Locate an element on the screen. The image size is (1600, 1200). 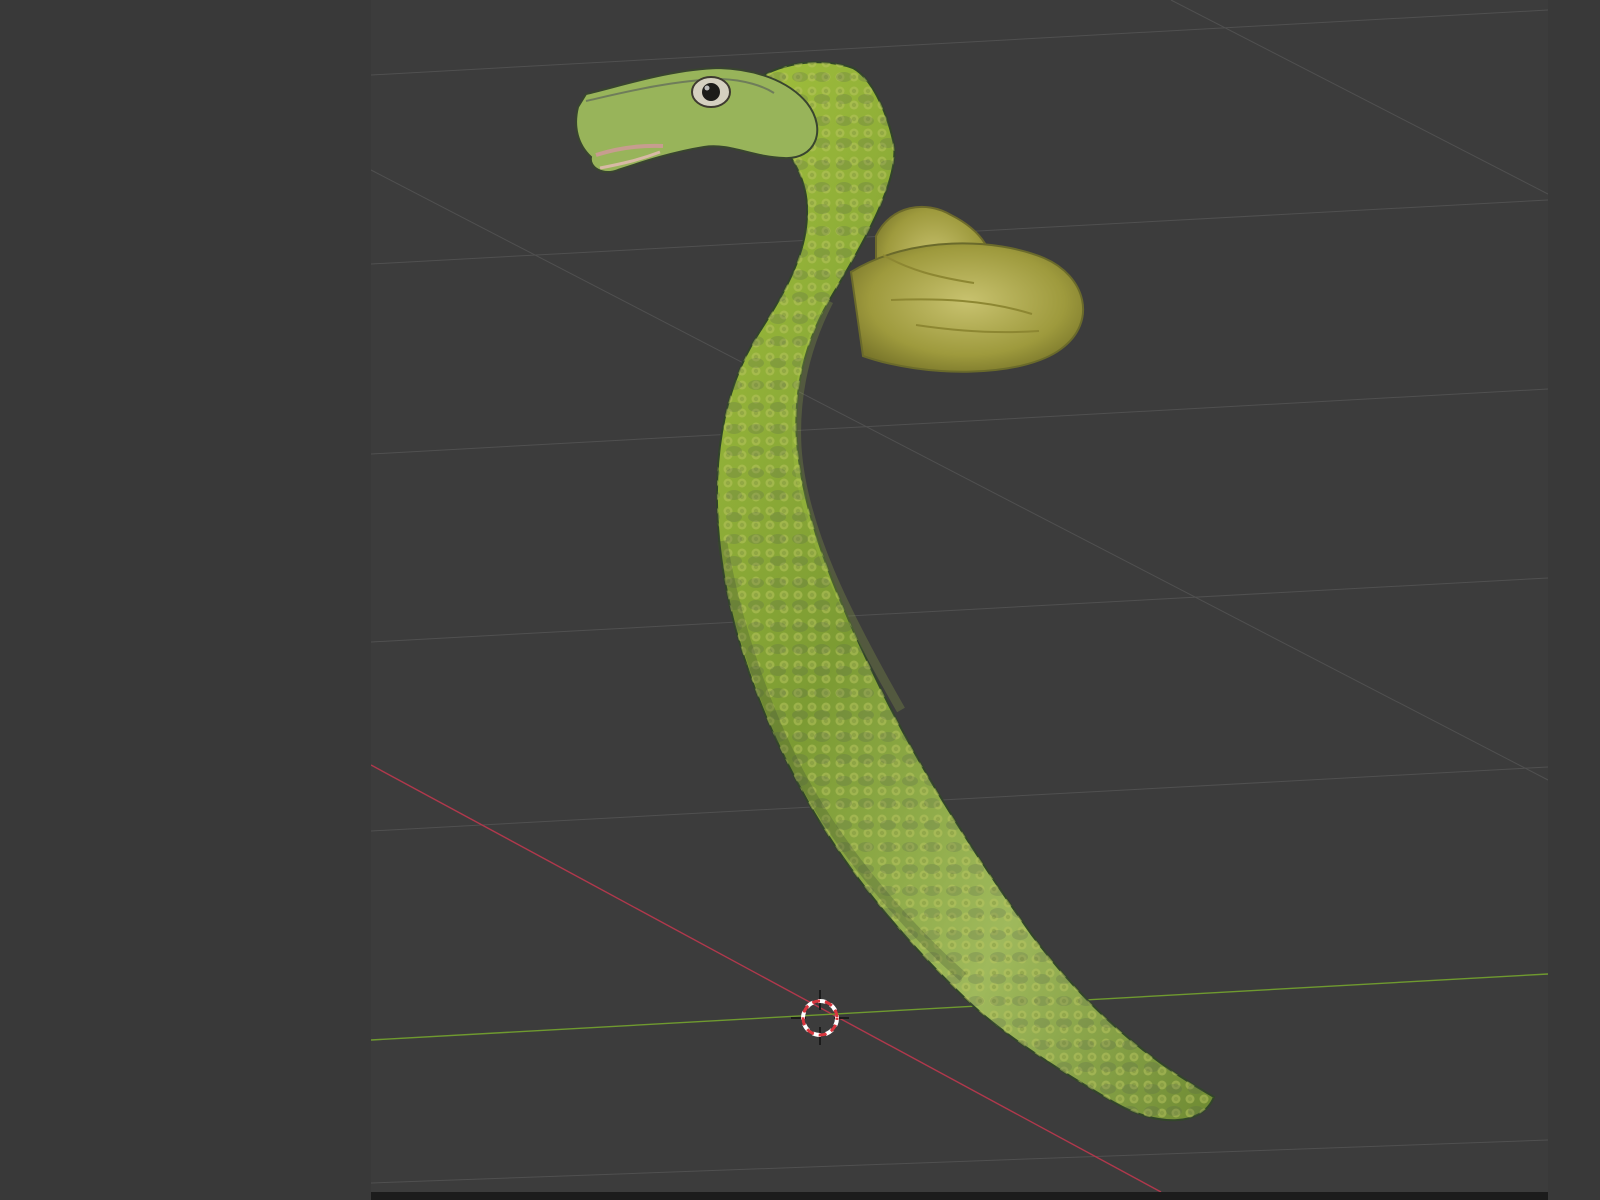
bottom-divider is located at coordinates (959, 1196).